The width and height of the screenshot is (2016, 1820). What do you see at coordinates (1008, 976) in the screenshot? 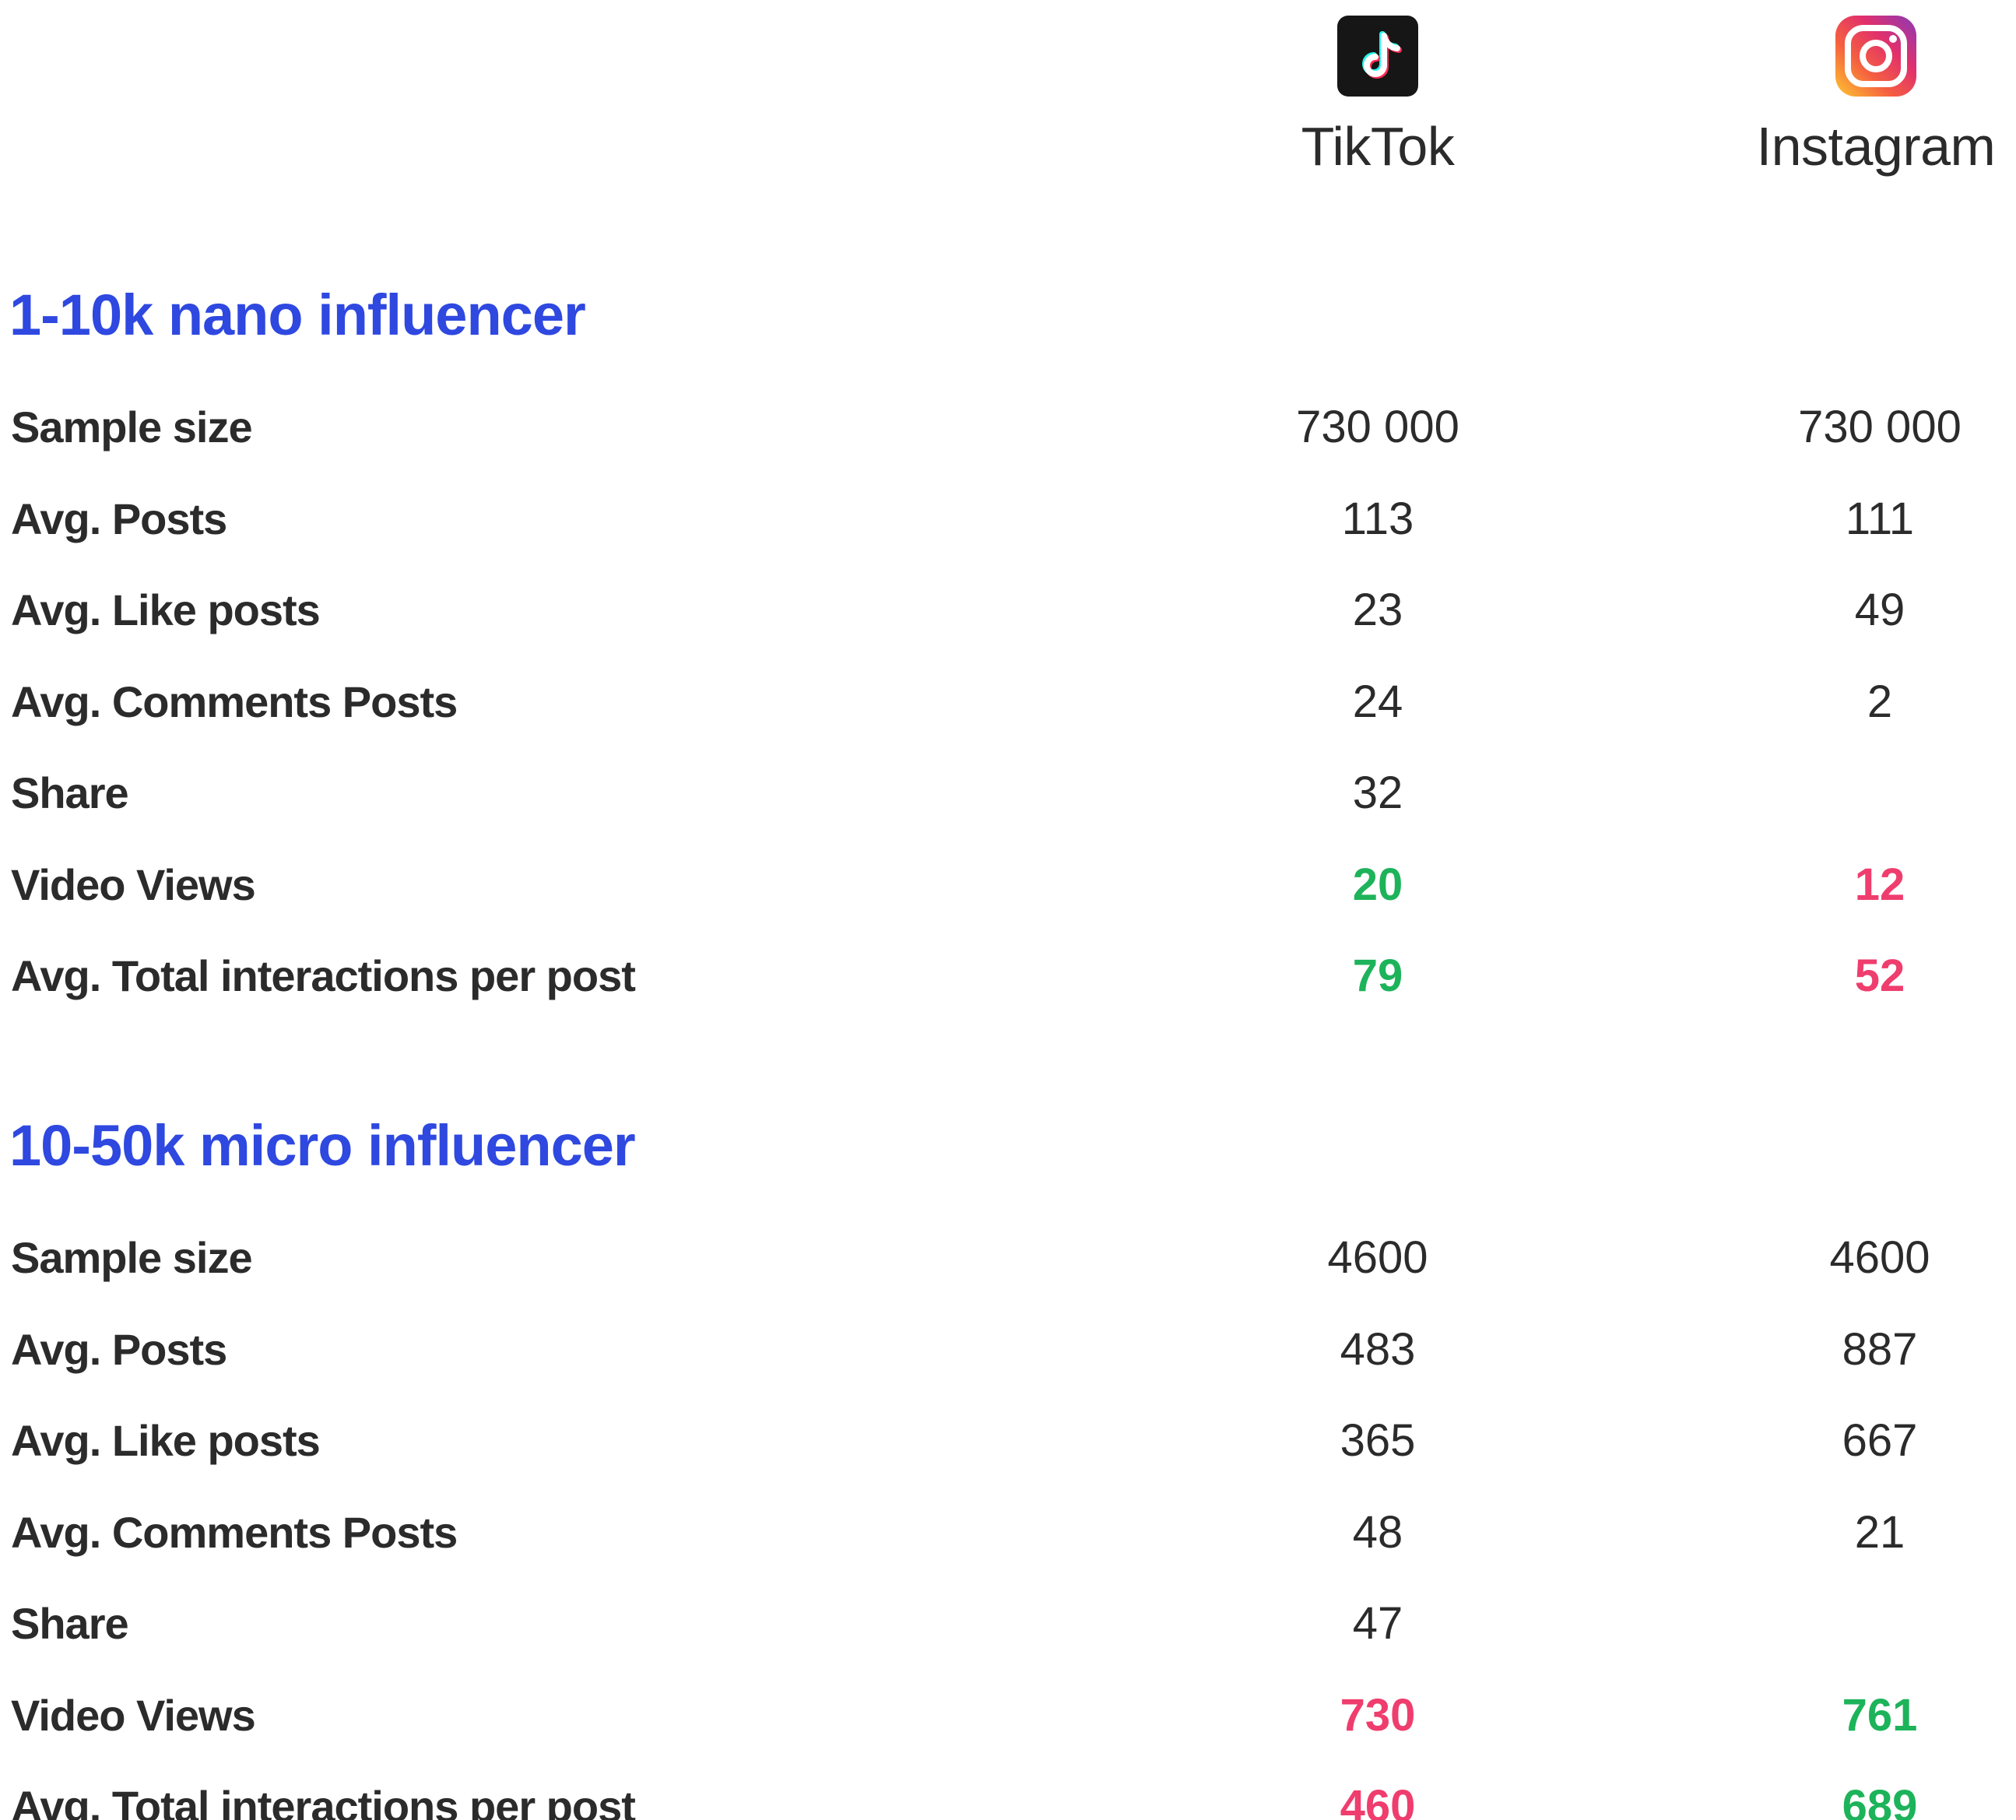
I see `table-row: Avg. Total interactions per post 79 52` at bounding box center [1008, 976].